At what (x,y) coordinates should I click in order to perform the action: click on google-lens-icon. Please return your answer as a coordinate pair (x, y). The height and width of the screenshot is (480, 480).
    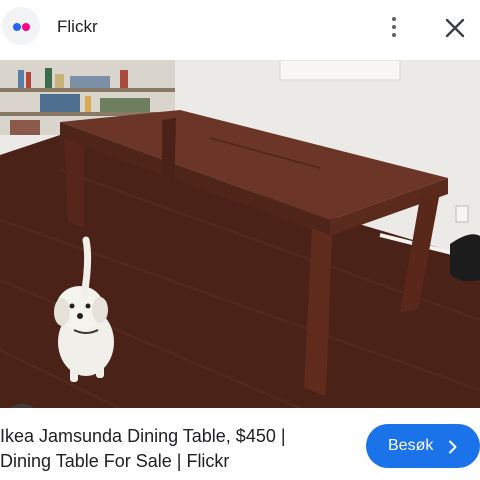
    Looking at the image, I should click on (22, 406).